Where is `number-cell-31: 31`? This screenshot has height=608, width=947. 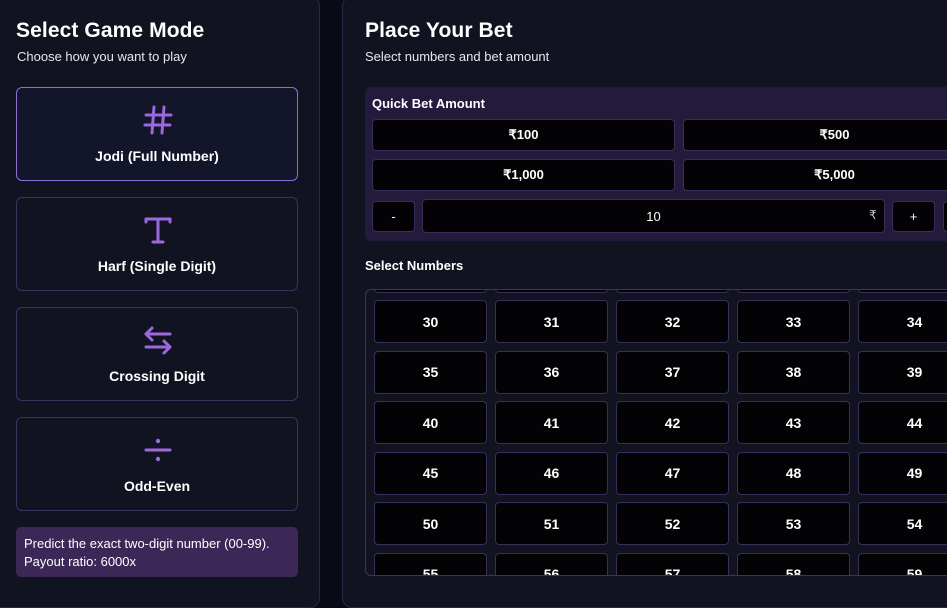
number-cell-31: 31 is located at coordinates (551, 321).